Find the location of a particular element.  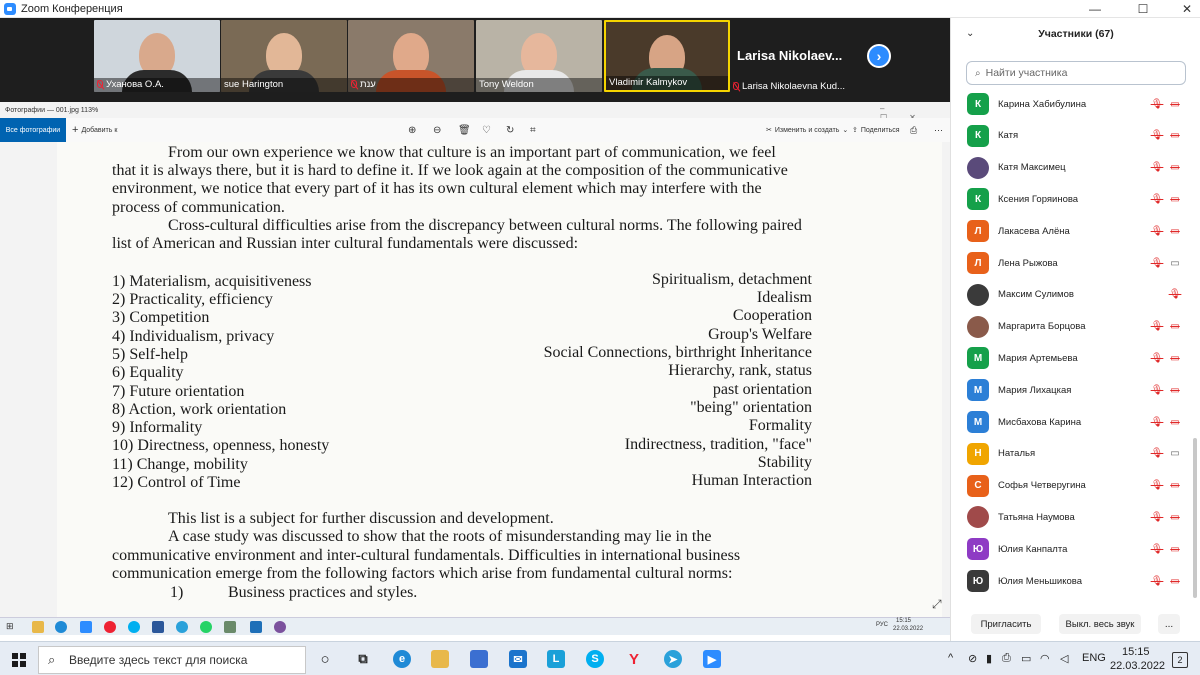

mute-all-button: Выкл. весь звук is located at coordinates (1100, 624).